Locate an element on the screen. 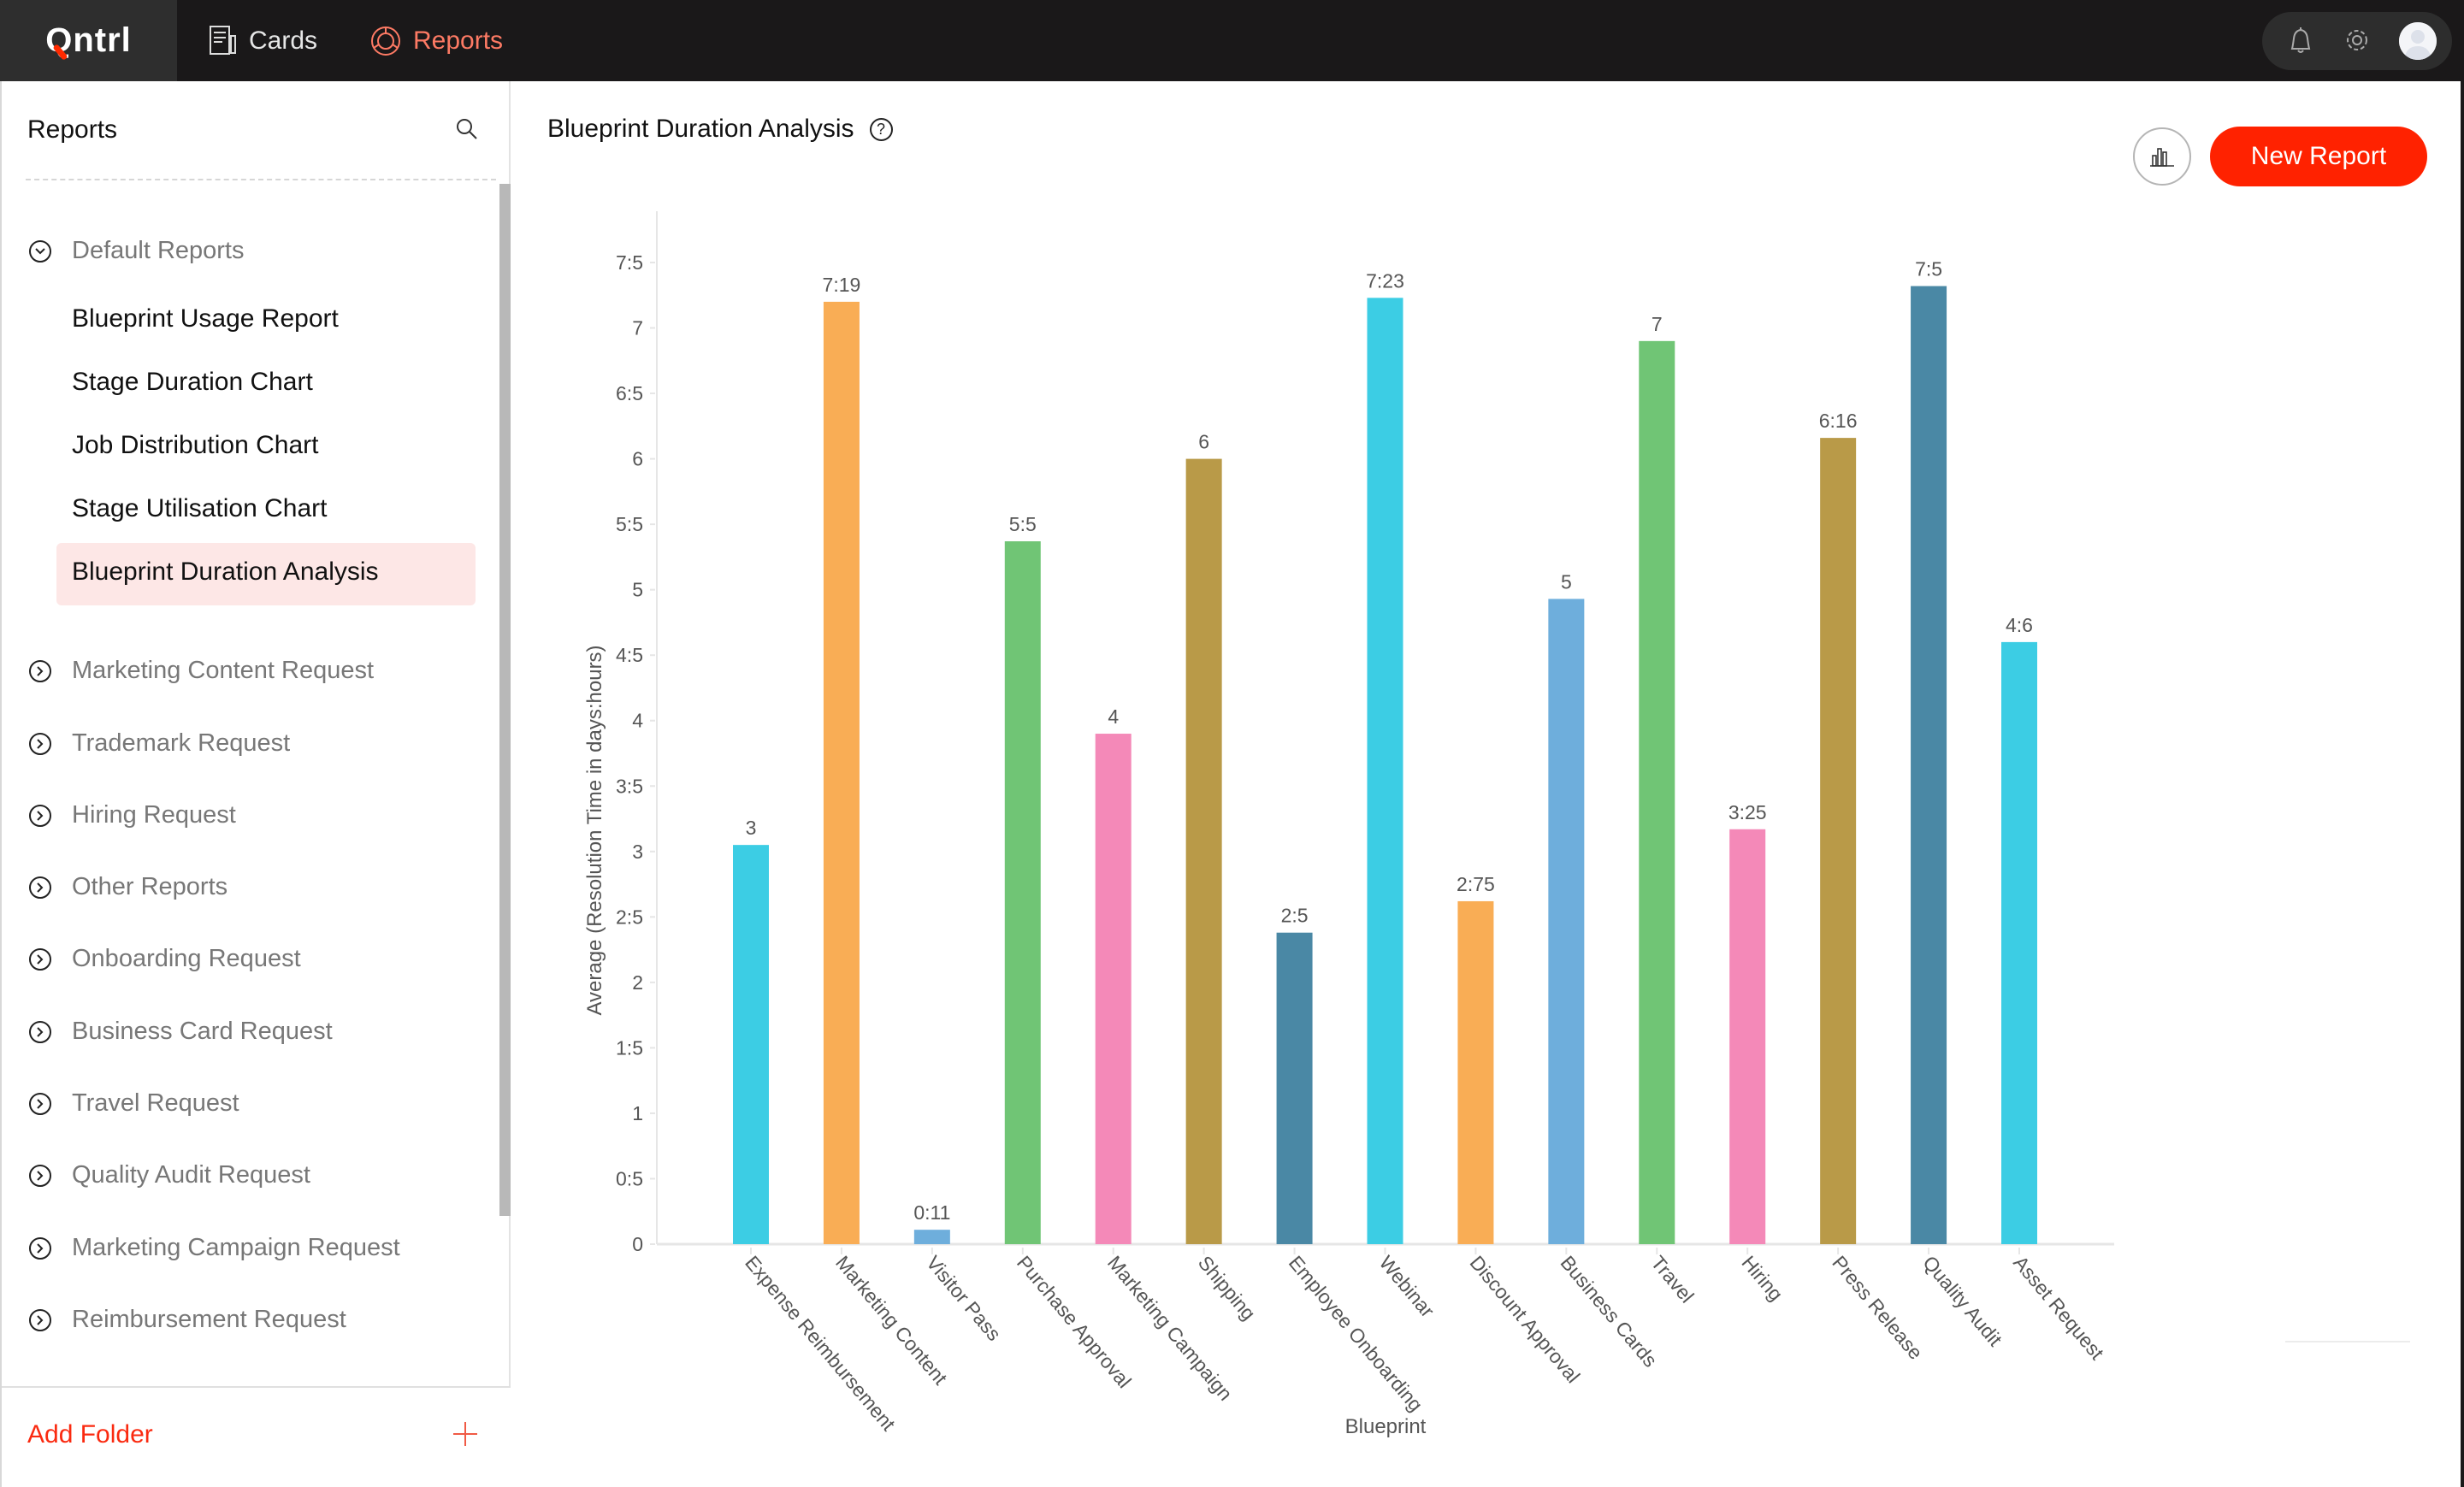  y-tick-label: 1:5 is located at coordinates (629, 1047).